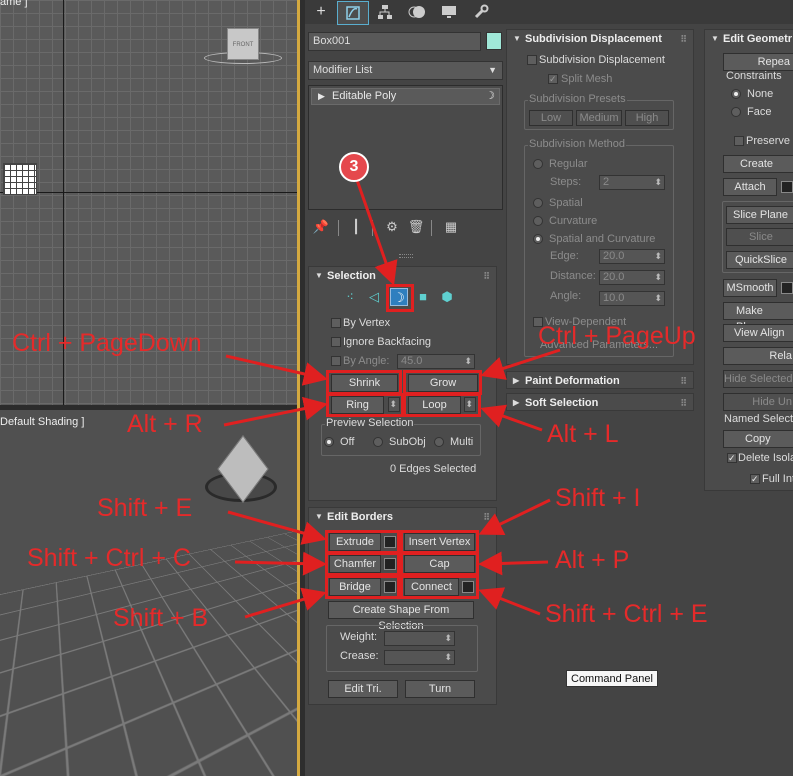  Describe the element at coordinates (599, 118) in the screenshot. I see `preset-medium-button: Medium` at that location.